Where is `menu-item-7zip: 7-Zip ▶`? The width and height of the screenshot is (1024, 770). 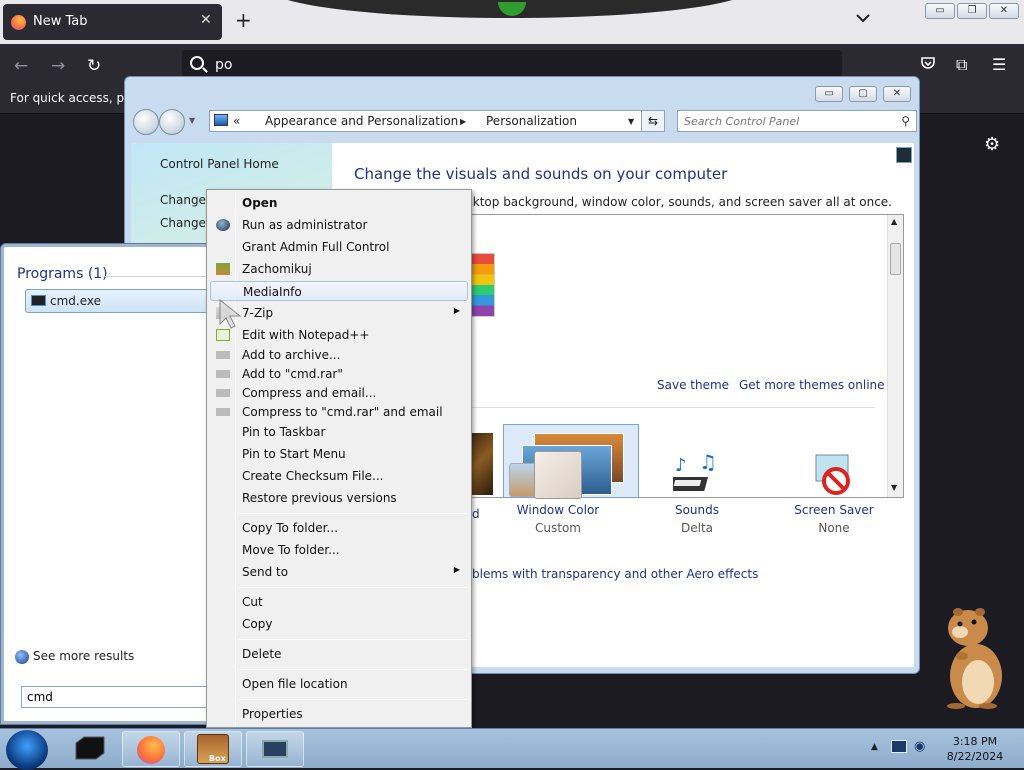
menu-item-7zip: 7-Zip ▶ is located at coordinates (339, 313).